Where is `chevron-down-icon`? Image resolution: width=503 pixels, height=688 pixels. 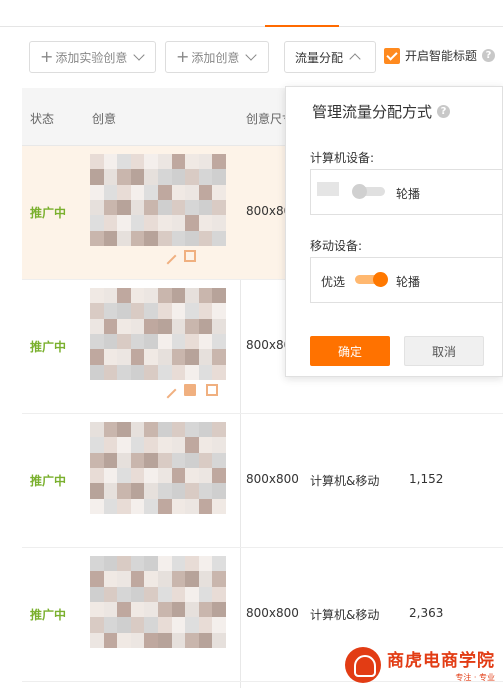
chevron-down-icon is located at coordinates (251, 55).